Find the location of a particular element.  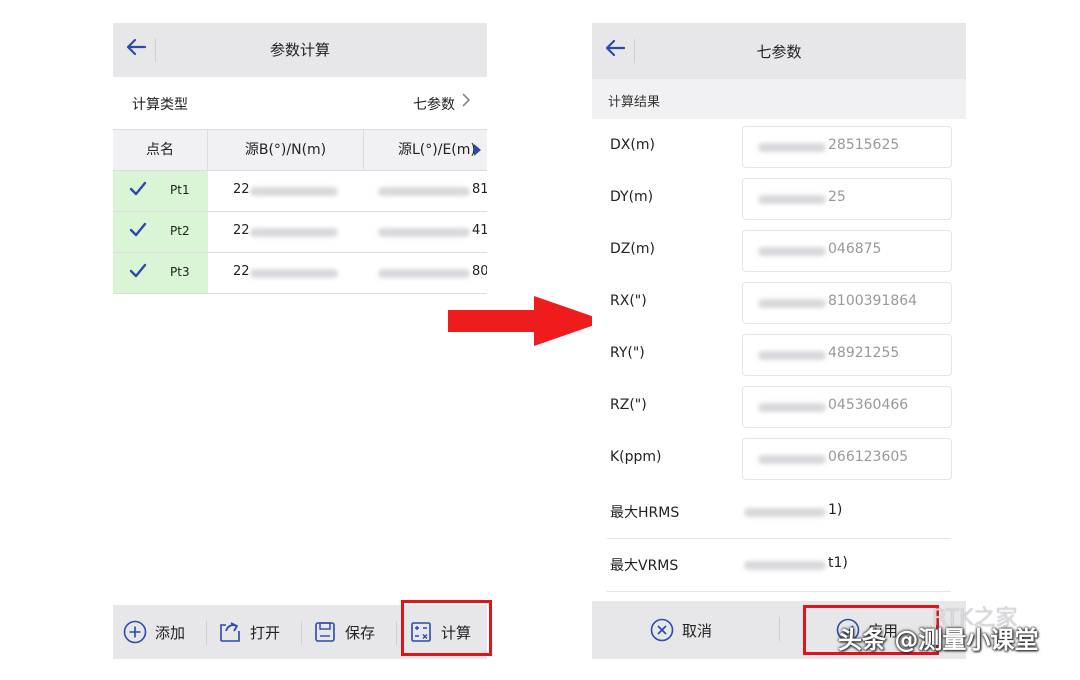

column-header-source-b: 源B(°)/N(m) is located at coordinates (286, 150).